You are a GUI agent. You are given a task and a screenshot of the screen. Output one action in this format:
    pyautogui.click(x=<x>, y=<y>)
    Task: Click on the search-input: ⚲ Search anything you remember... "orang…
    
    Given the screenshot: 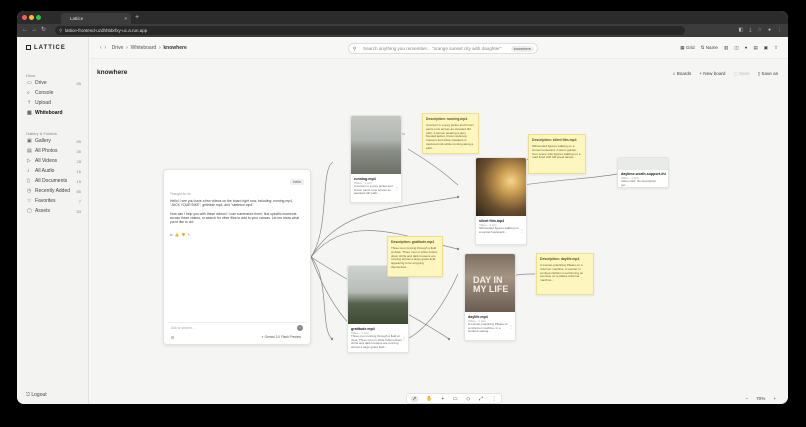 What is the action you would take?
    pyautogui.click(x=443, y=48)
    